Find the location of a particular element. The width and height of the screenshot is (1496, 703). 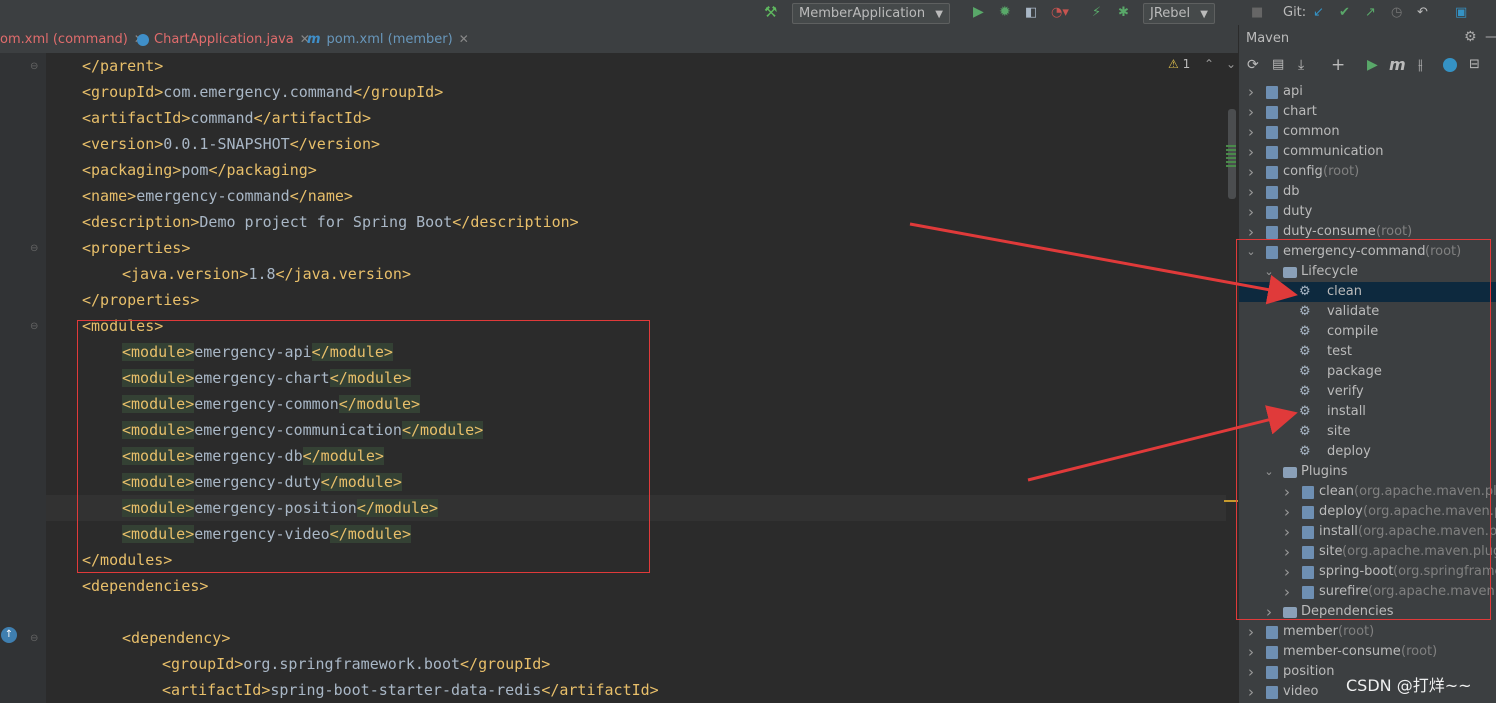

code-line: <name>emergency-command</name> is located at coordinates (217, 196).